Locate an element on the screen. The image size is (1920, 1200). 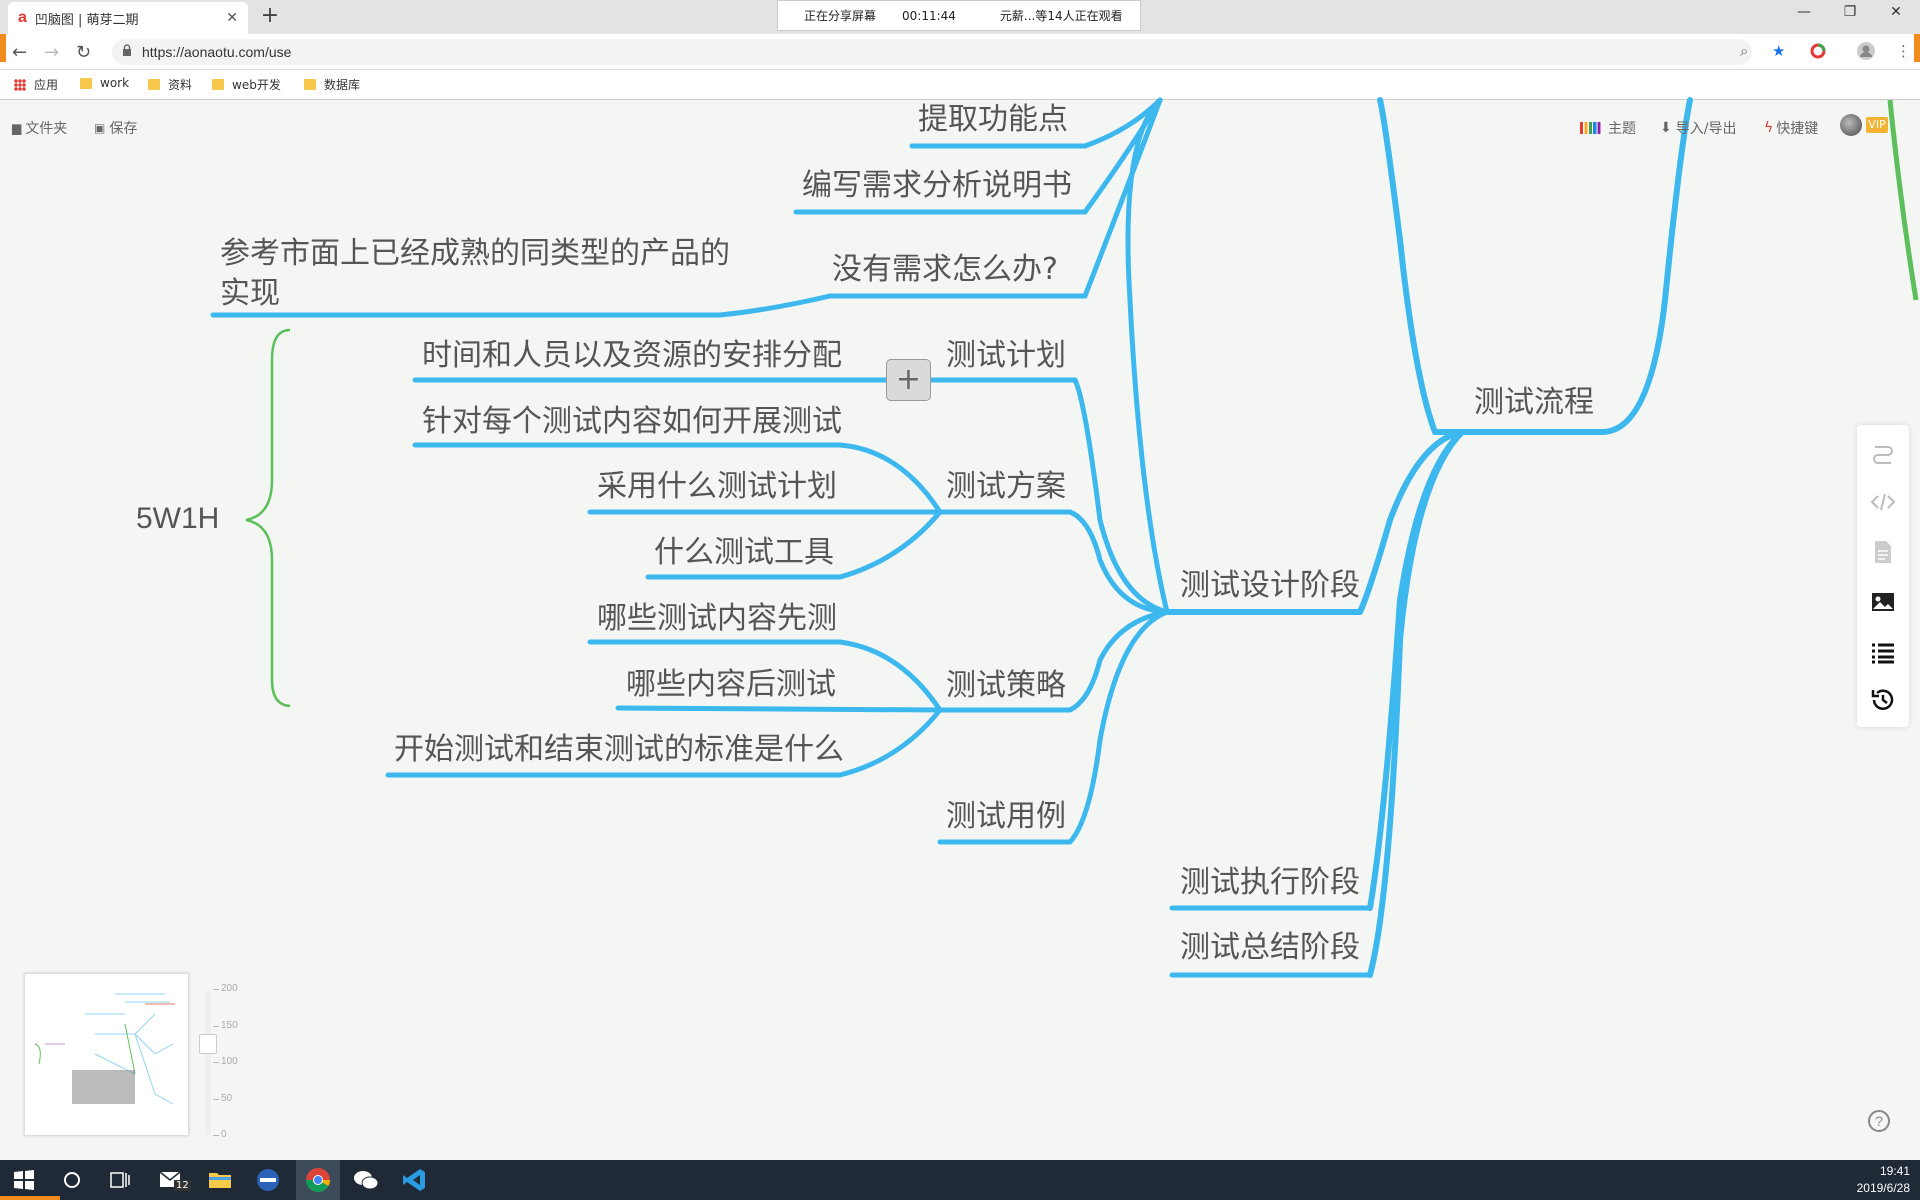
node-extract-features: 提取功能点 is located at coordinates (993, 120).